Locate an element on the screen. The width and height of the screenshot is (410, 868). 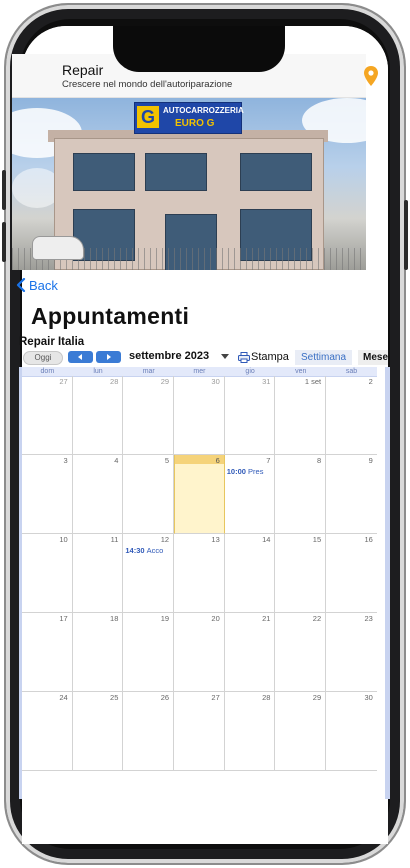
weekday-label: ven is located at coordinates (301, 371).